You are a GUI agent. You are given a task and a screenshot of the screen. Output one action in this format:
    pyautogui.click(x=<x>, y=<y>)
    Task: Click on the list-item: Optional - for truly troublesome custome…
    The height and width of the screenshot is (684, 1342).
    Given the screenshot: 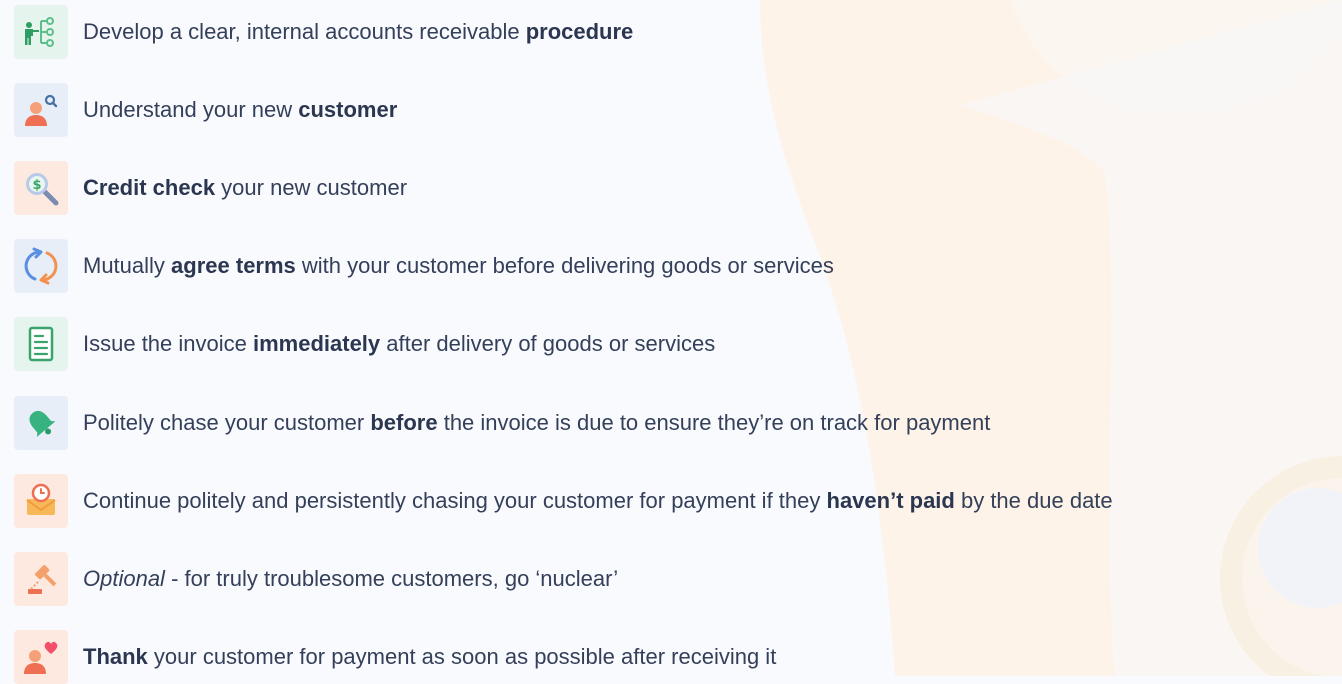 What is the action you would take?
    pyautogui.click(x=316, y=579)
    